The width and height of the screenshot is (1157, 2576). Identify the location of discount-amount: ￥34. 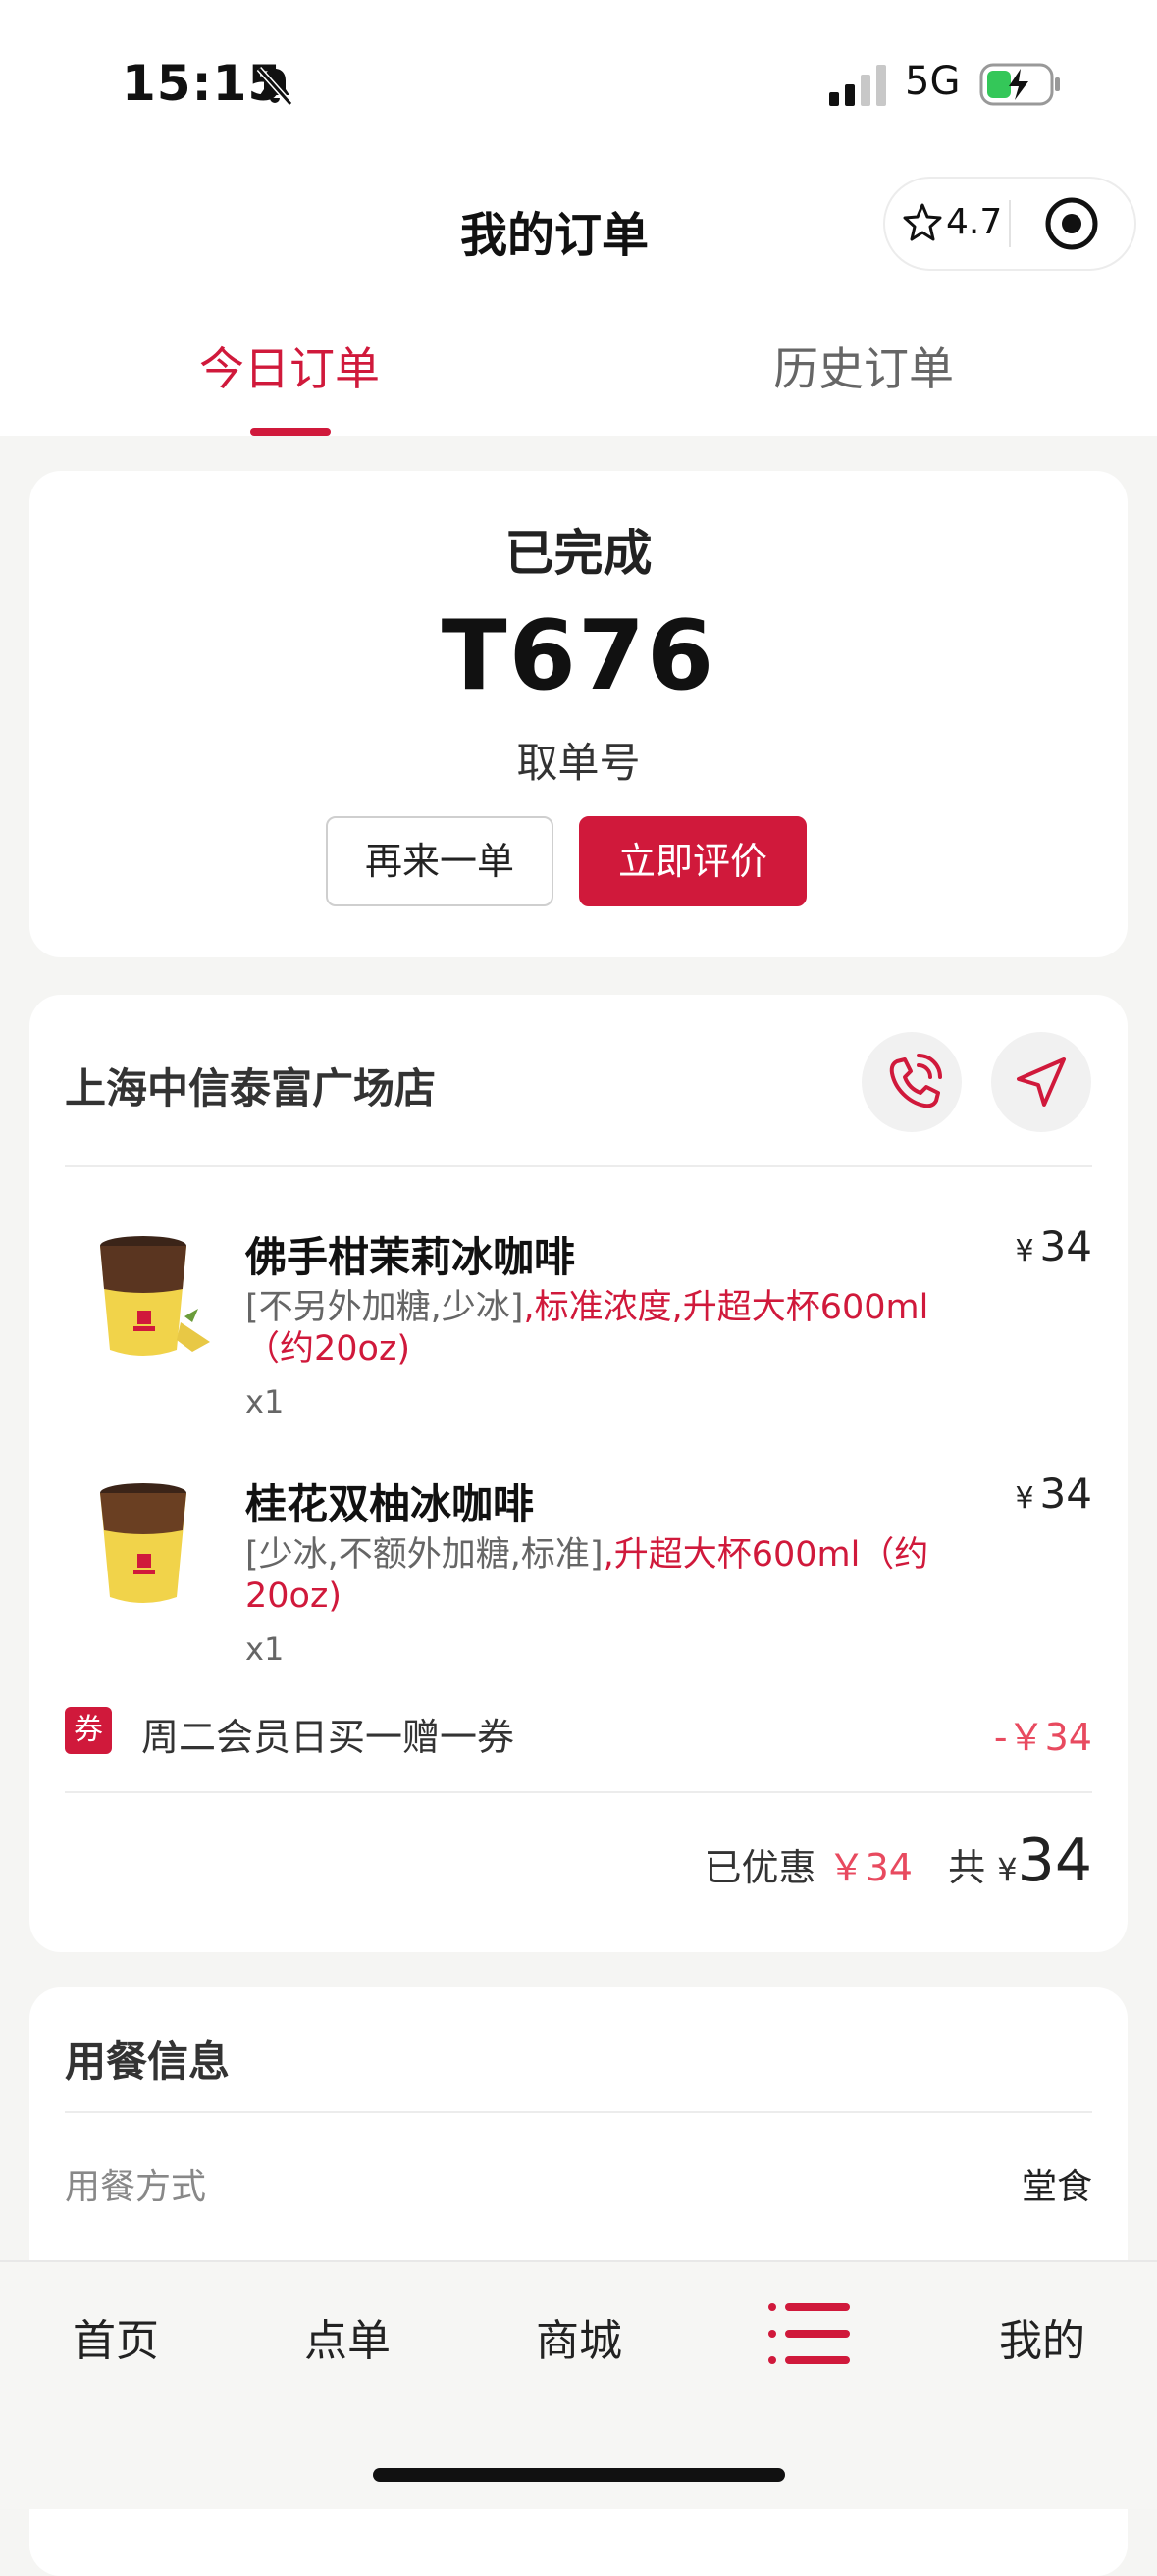
(870, 1867).